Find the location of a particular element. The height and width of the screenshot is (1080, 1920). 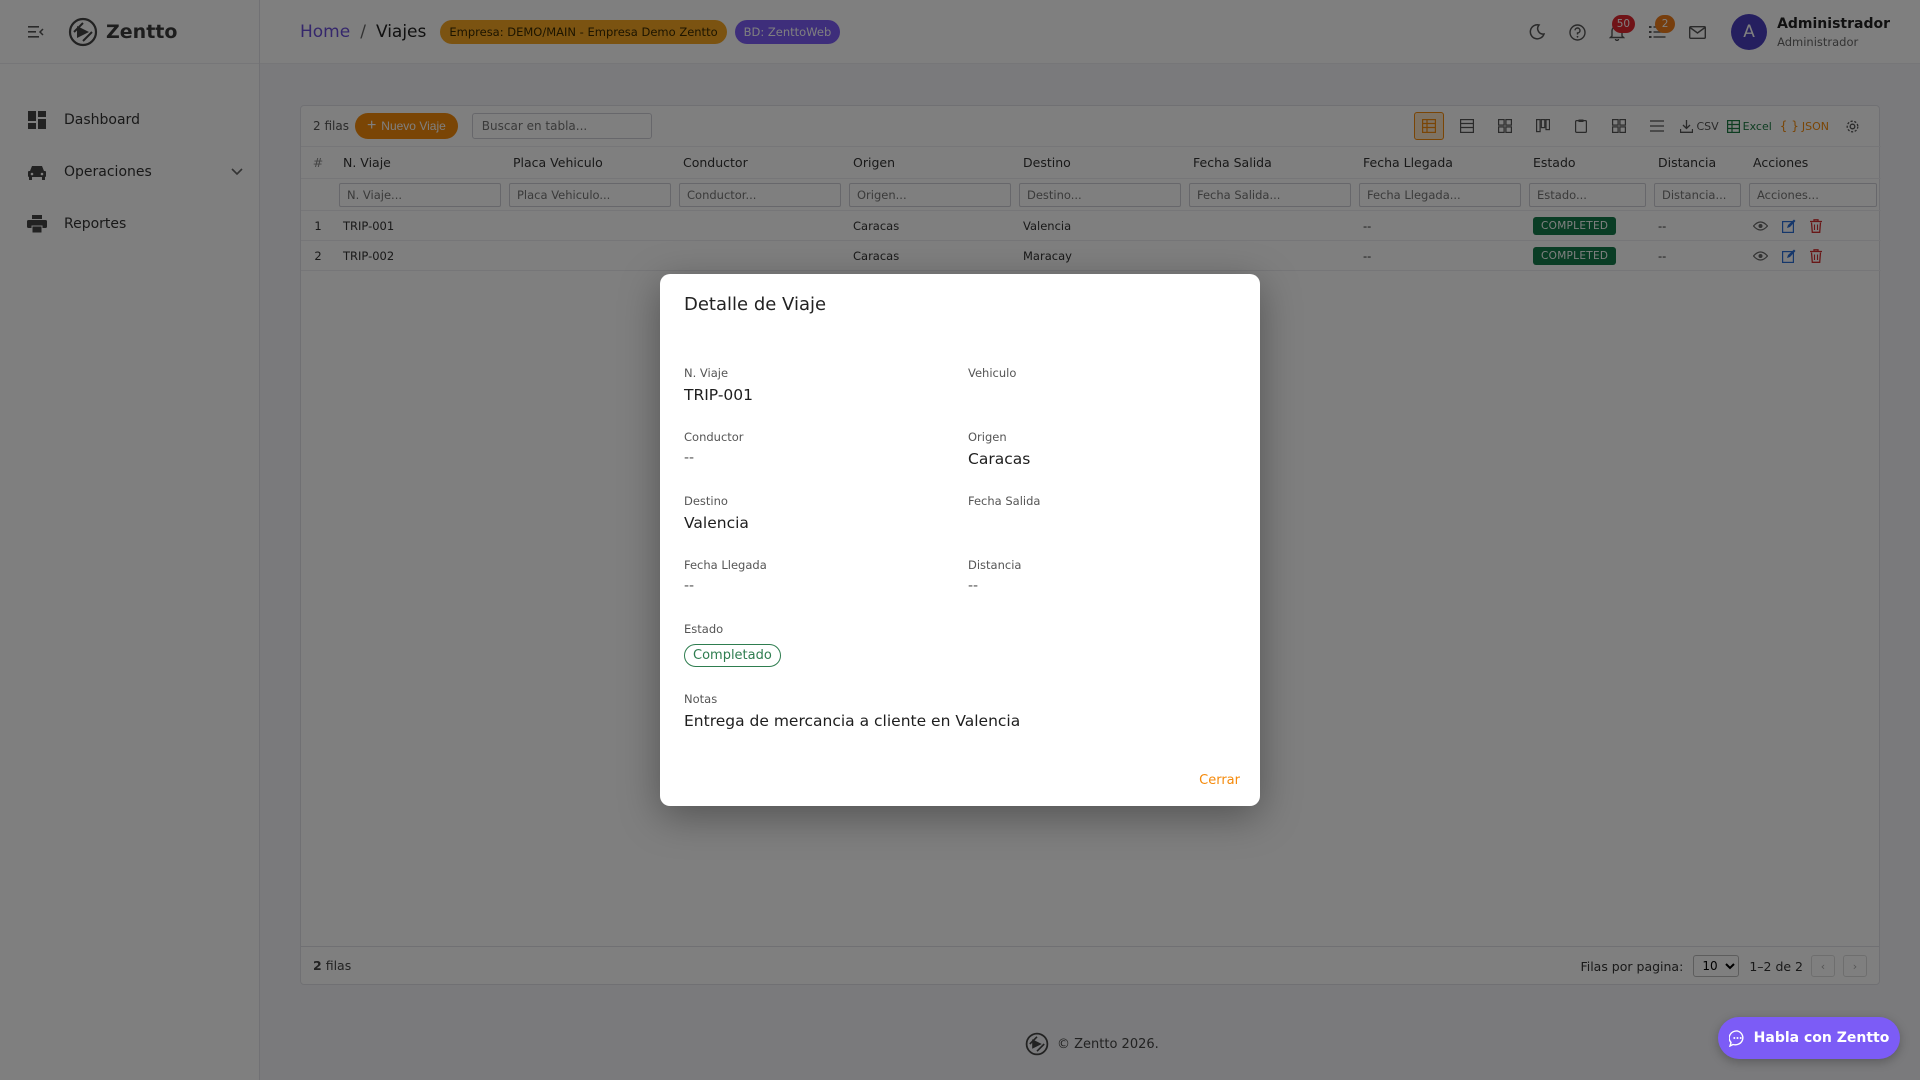

field-distancia: Distancia -- is located at coordinates (1103, 576).